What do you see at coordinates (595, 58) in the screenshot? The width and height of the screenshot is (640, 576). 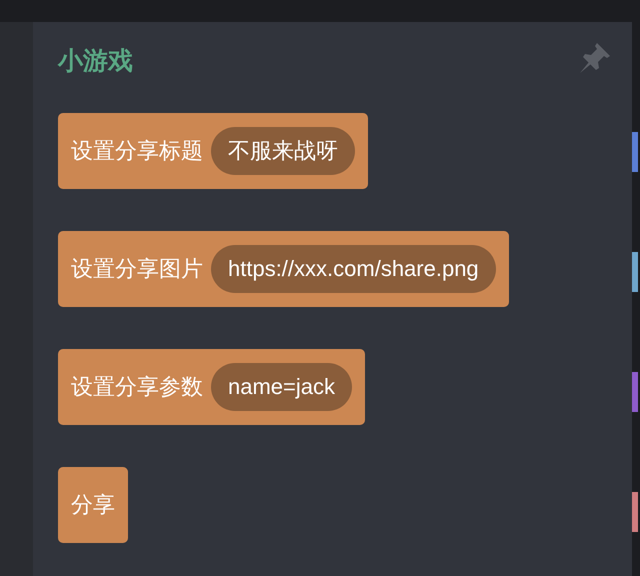 I see `pin-icon` at bounding box center [595, 58].